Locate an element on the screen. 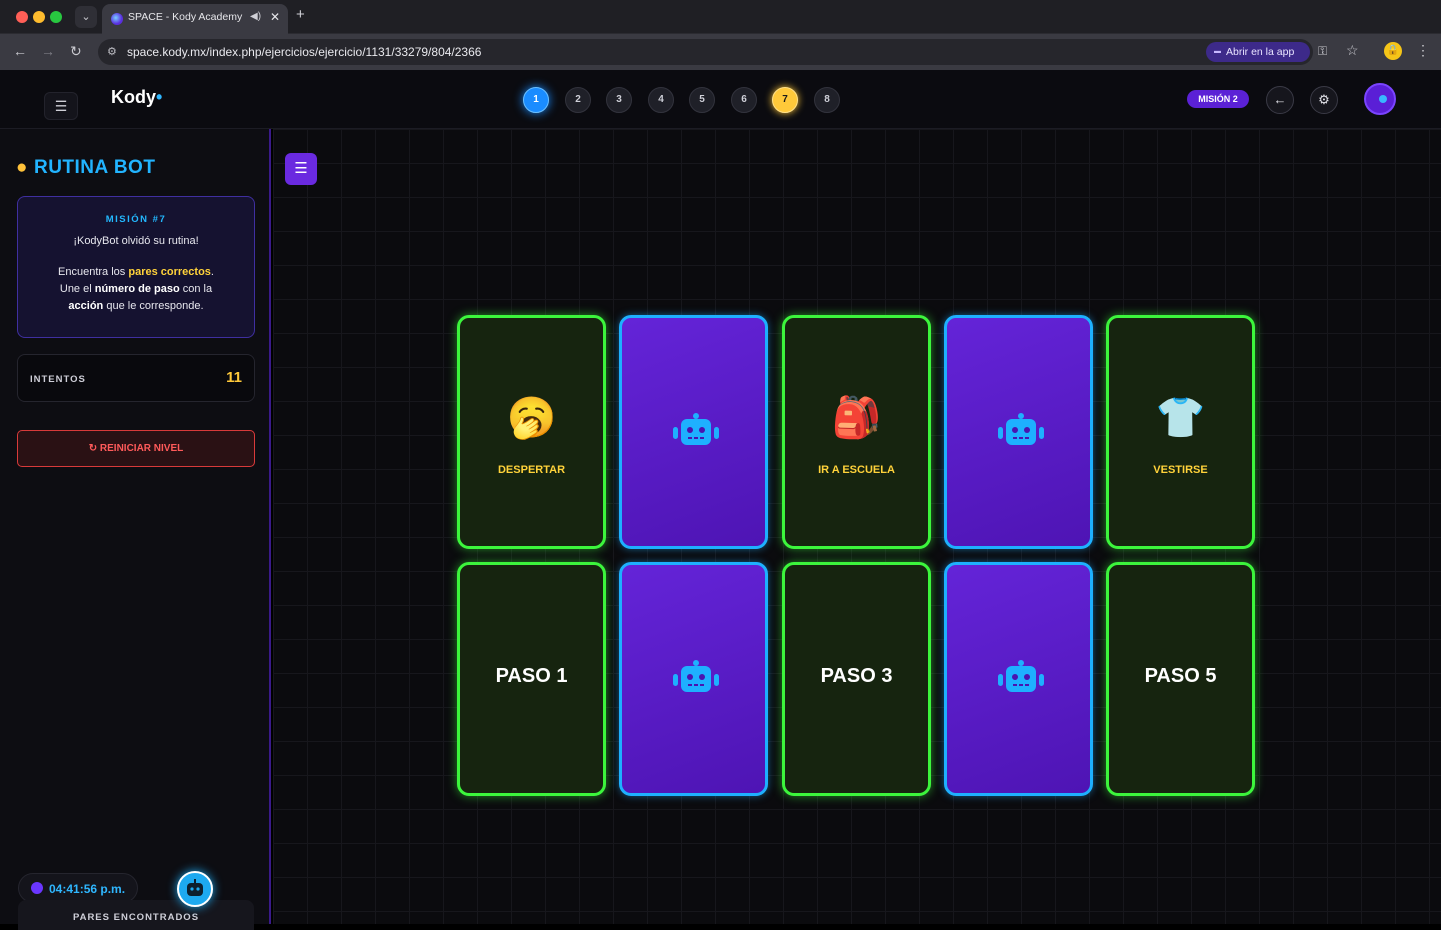 The width and height of the screenshot is (1441, 930). step-8: 8 is located at coordinates (827, 100).